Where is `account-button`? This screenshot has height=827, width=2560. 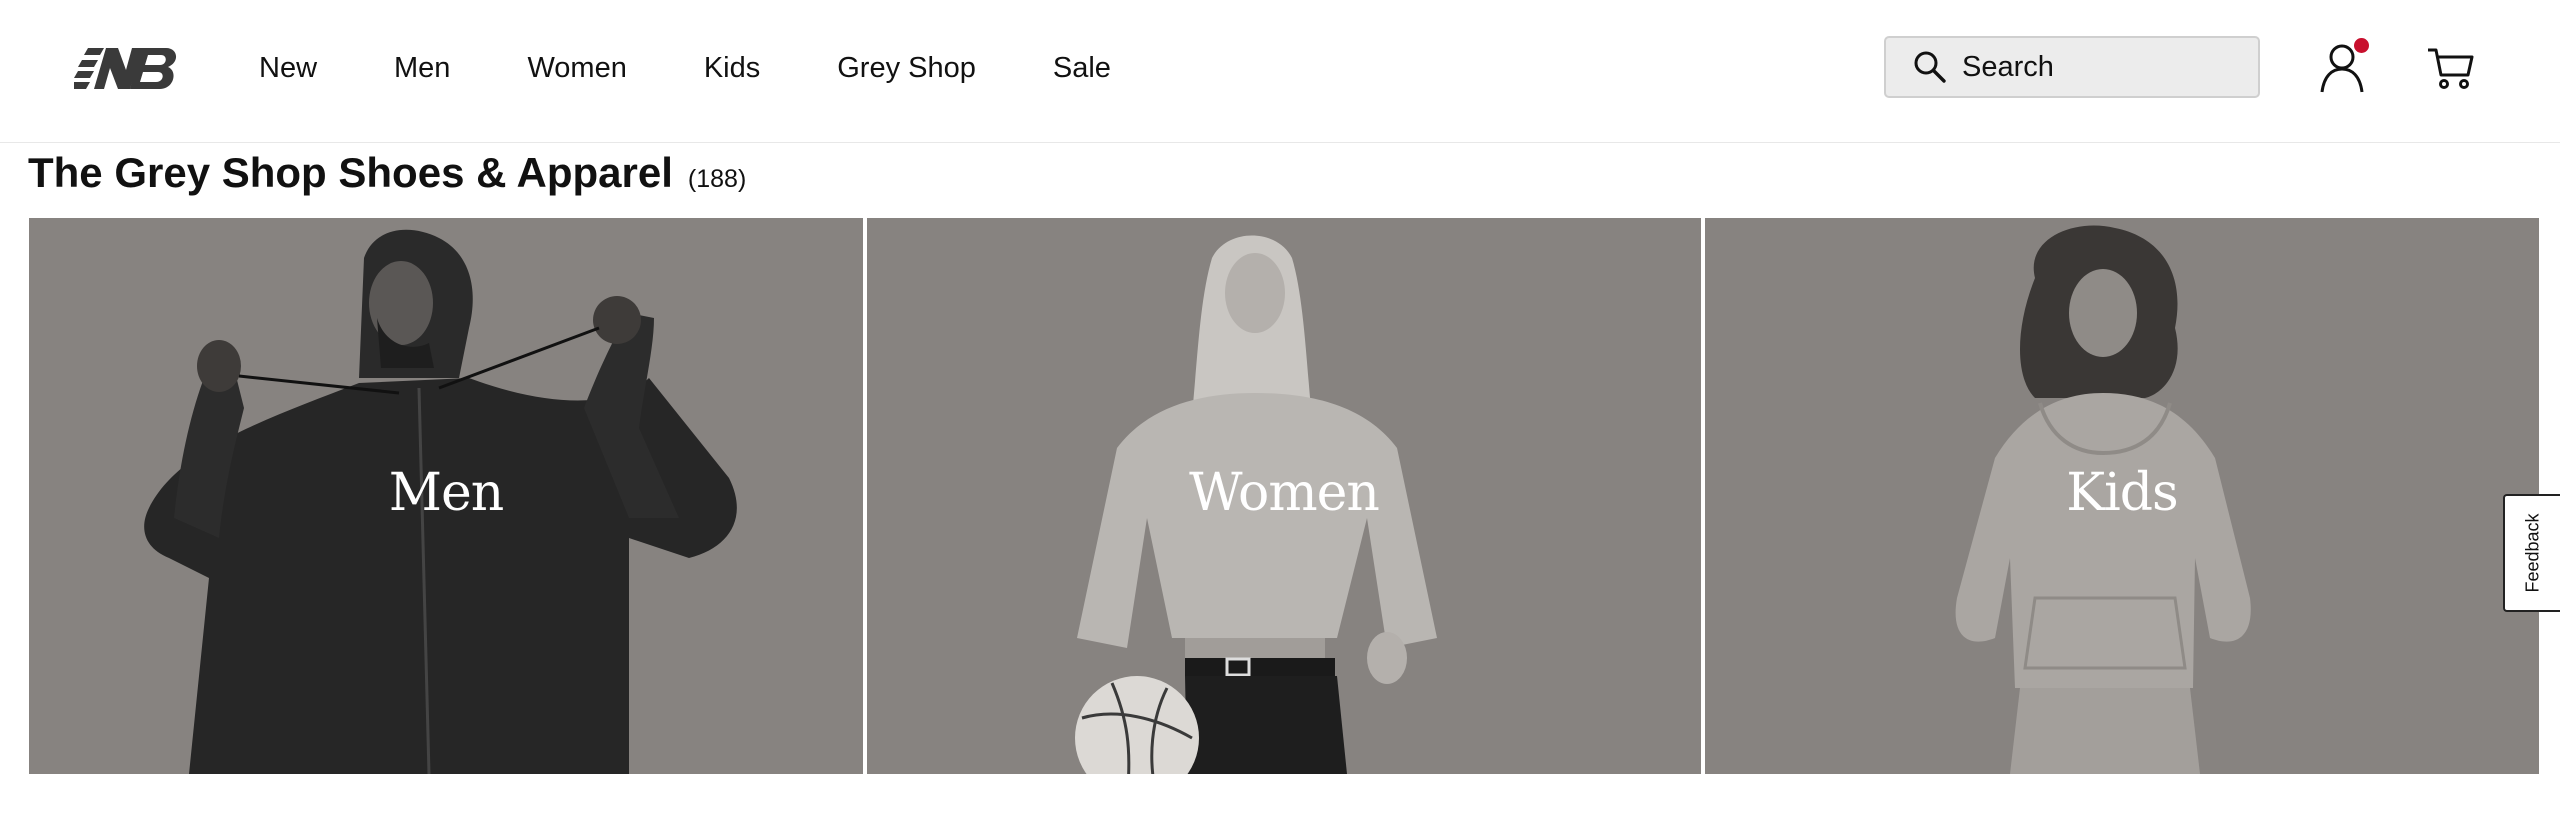 account-button is located at coordinates (2345, 66).